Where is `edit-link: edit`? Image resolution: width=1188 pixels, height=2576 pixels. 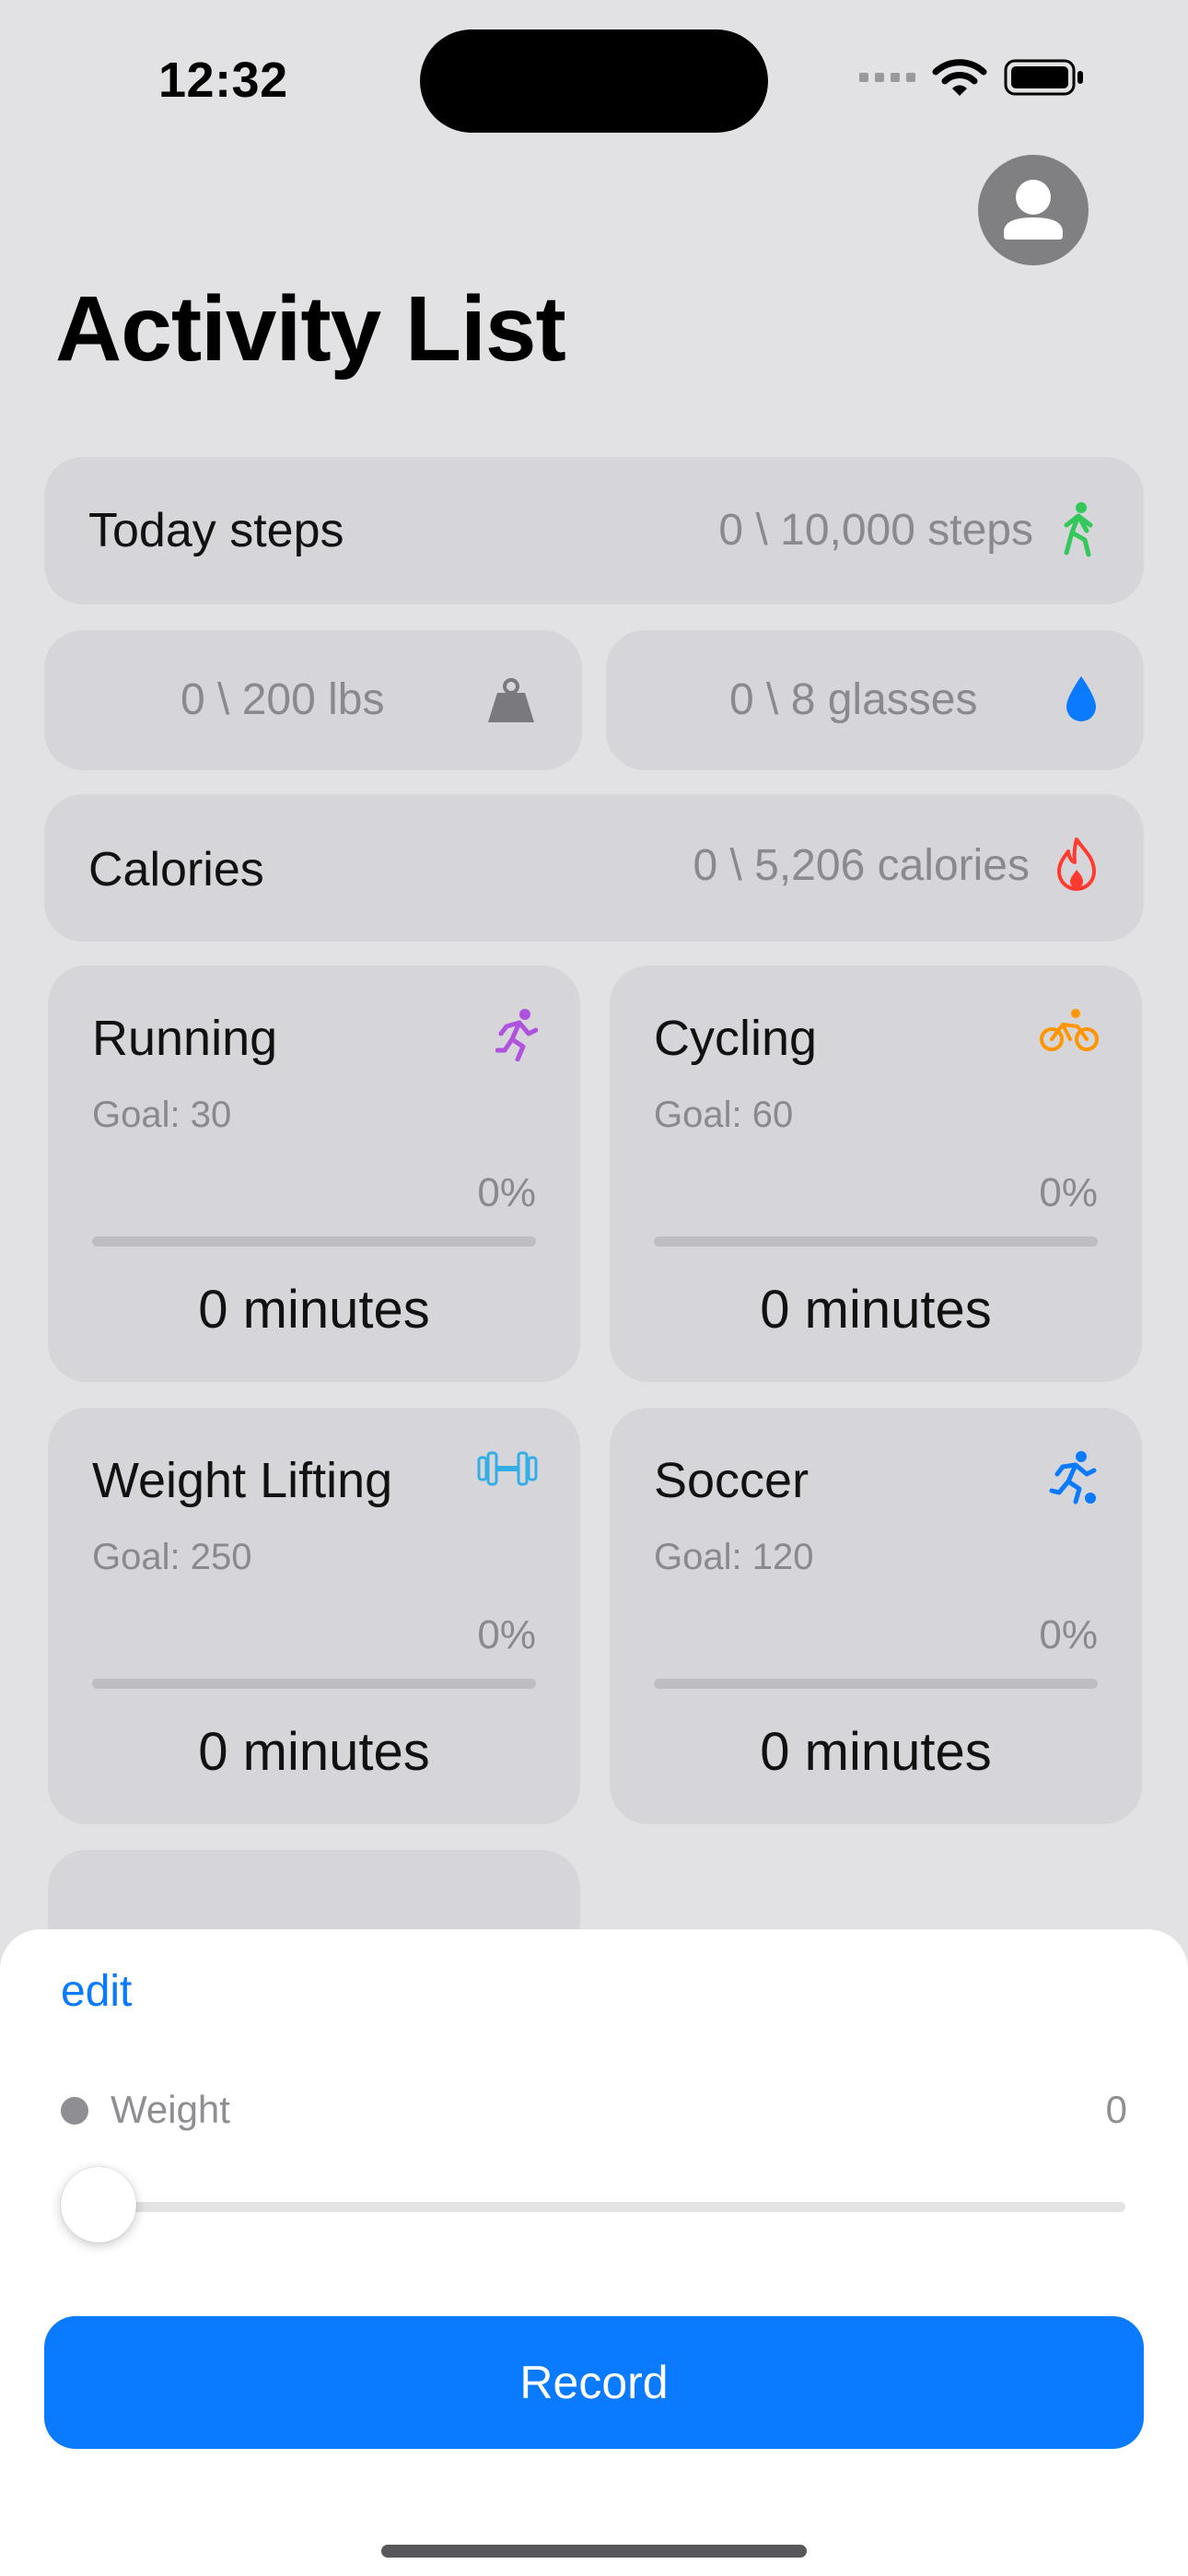
edit-link: edit is located at coordinates (96, 1992).